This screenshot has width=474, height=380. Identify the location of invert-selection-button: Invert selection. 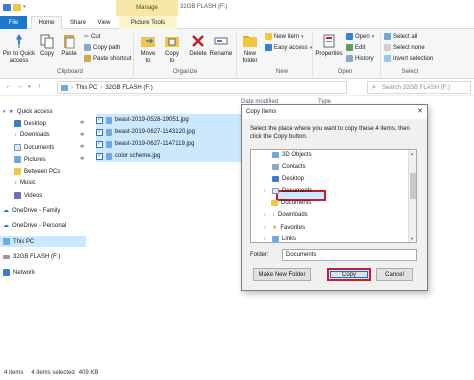
(408, 58).